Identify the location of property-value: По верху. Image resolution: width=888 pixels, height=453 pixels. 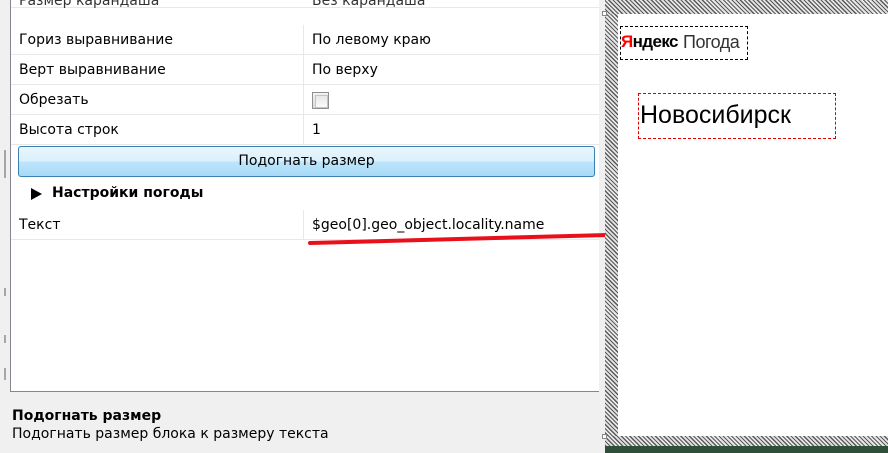
(345, 70).